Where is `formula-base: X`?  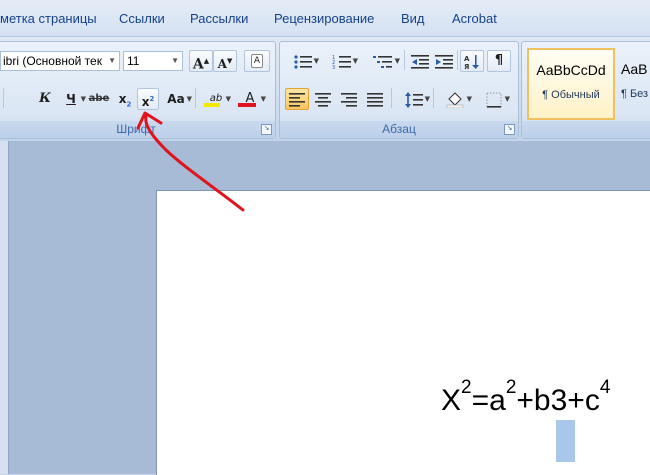 formula-base: X is located at coordinates (451, 400).